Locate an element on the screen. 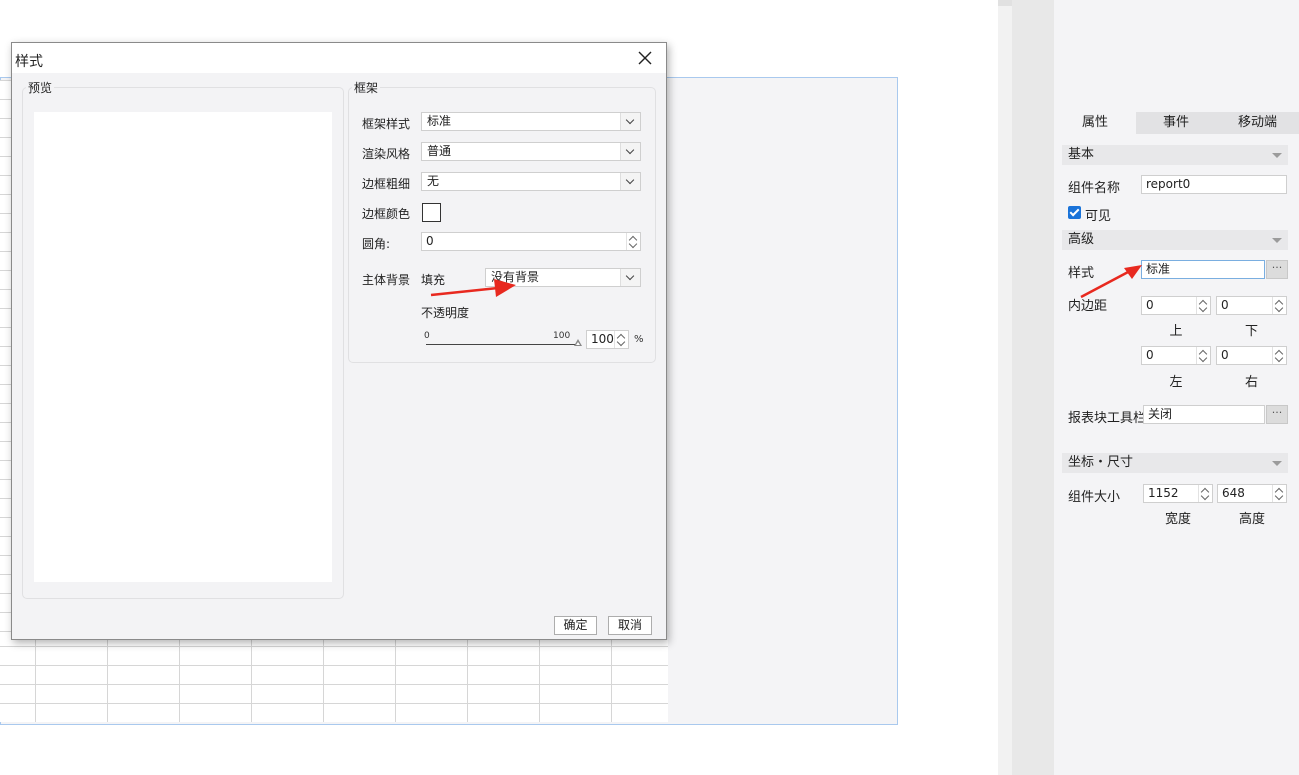 This screenshot has width=1299, height=775. section-basic-label: 基本 is located at coordinates (1081, 154).